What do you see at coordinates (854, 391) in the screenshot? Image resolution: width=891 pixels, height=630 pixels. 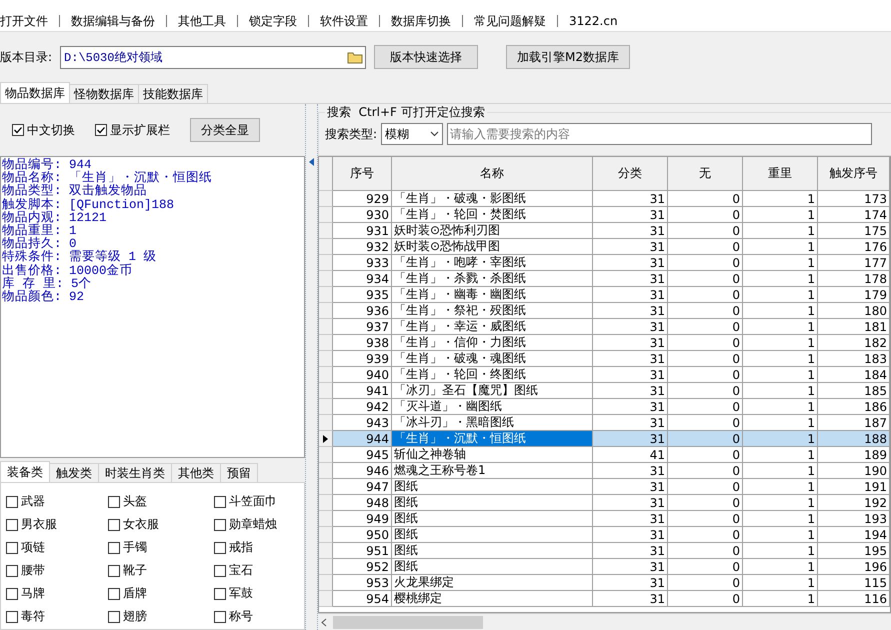 I see `table-cell: 185` at bounding box center [854, 391].